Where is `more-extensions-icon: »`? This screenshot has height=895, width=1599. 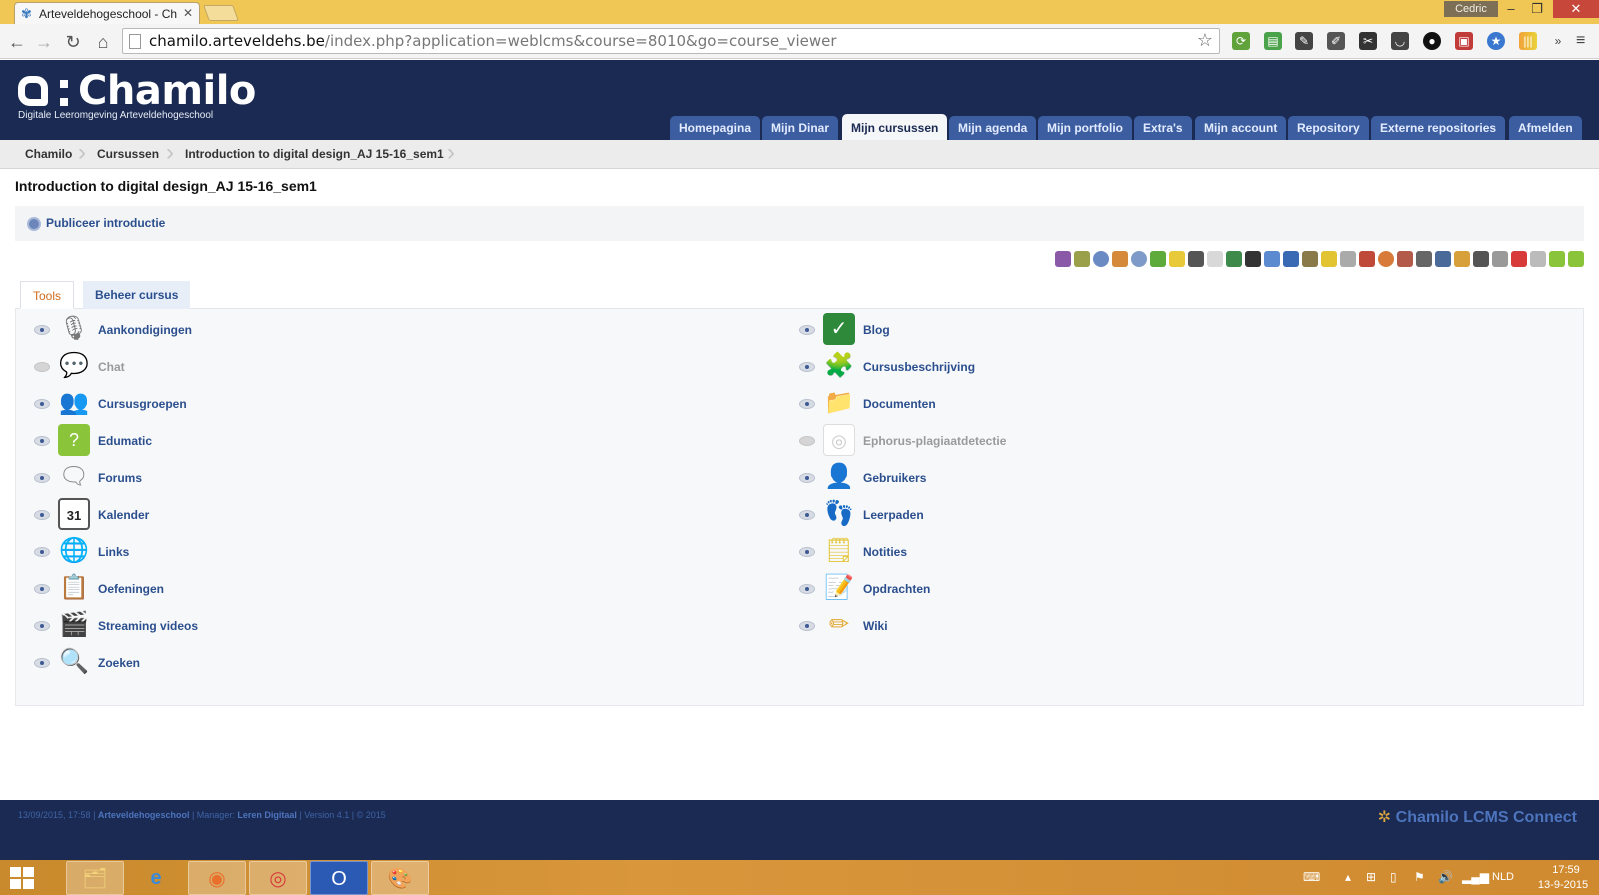 more-extensions-icon: » is located at coordinates (1558, 41).